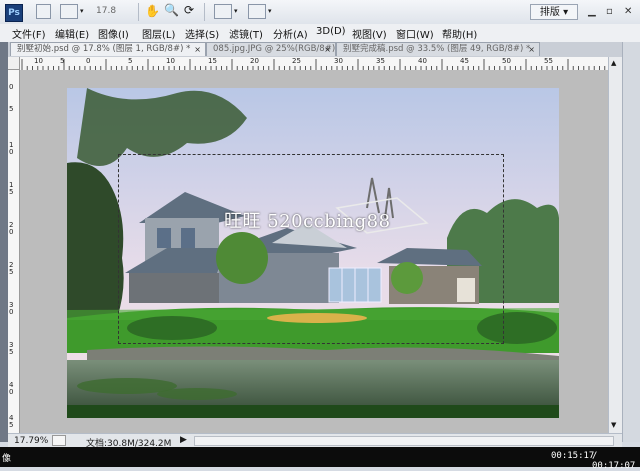 This screenshot has height=471, width=640. Describe the element at coordinates (43, 11) in the screenshot. I see `bridge-icon` at that location.